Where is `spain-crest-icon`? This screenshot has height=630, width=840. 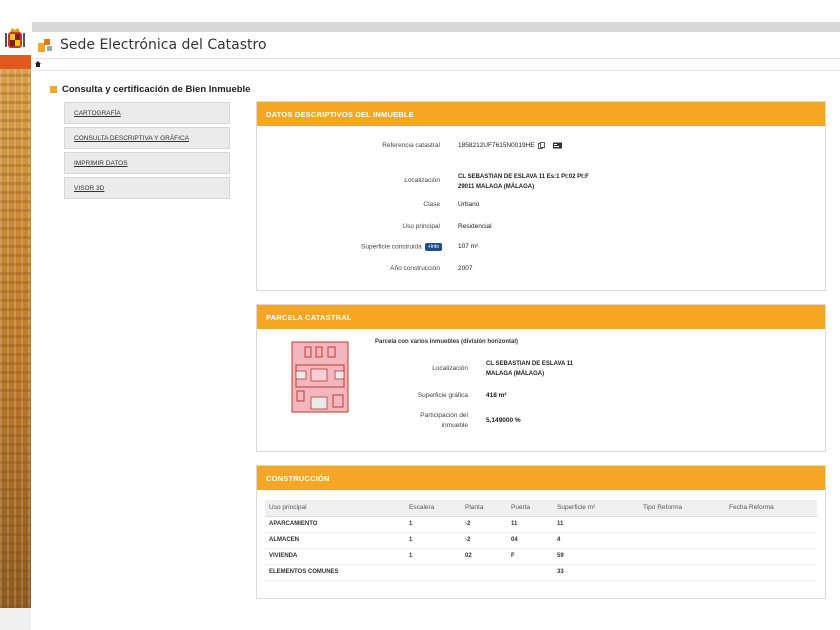 spain-crest-icon is located at coordinates (15, 38).